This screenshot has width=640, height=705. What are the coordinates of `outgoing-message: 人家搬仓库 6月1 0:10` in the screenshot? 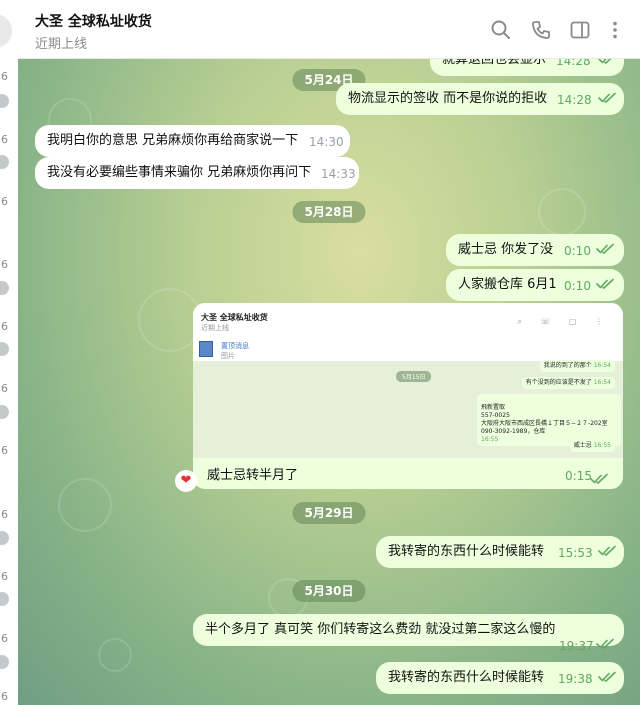 It's located at (535, 285).